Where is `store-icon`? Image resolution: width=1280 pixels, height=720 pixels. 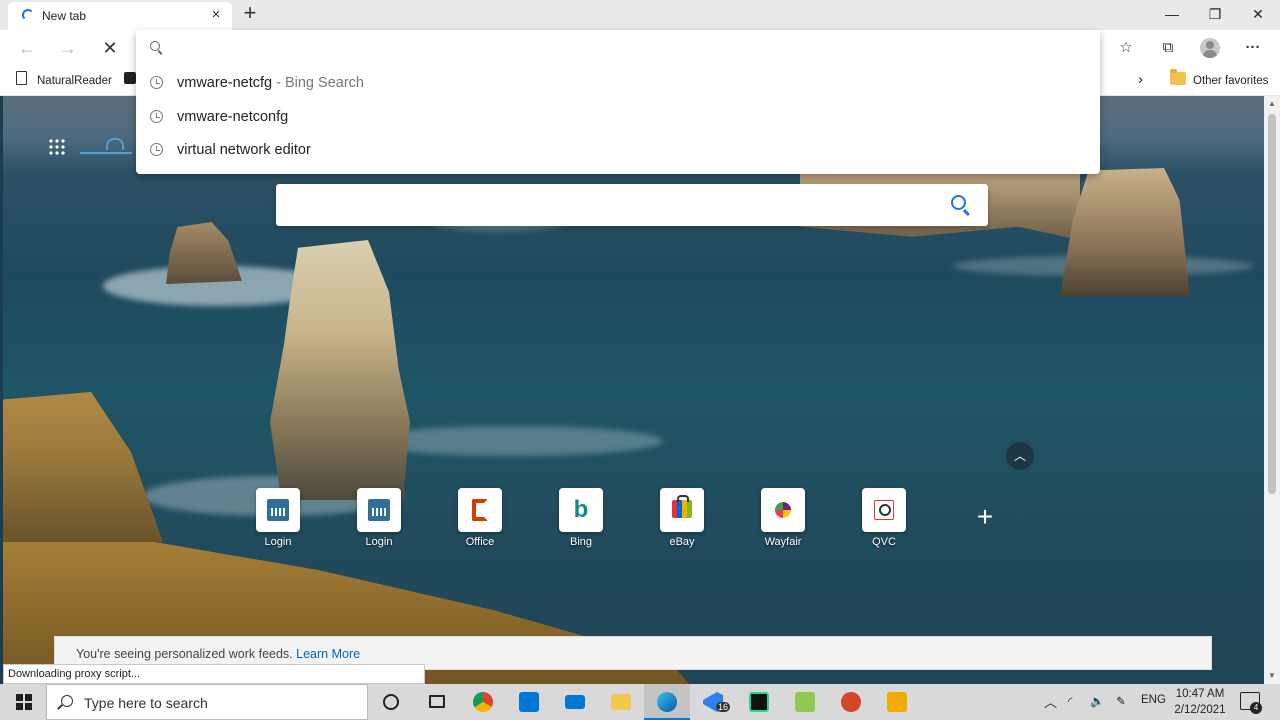 store-icon is located at coordinates (529, 702).